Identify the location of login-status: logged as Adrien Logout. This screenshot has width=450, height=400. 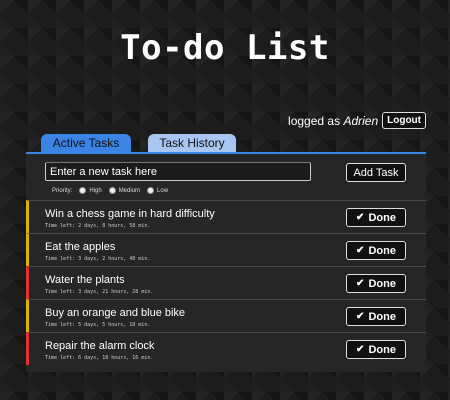
(357, 120).